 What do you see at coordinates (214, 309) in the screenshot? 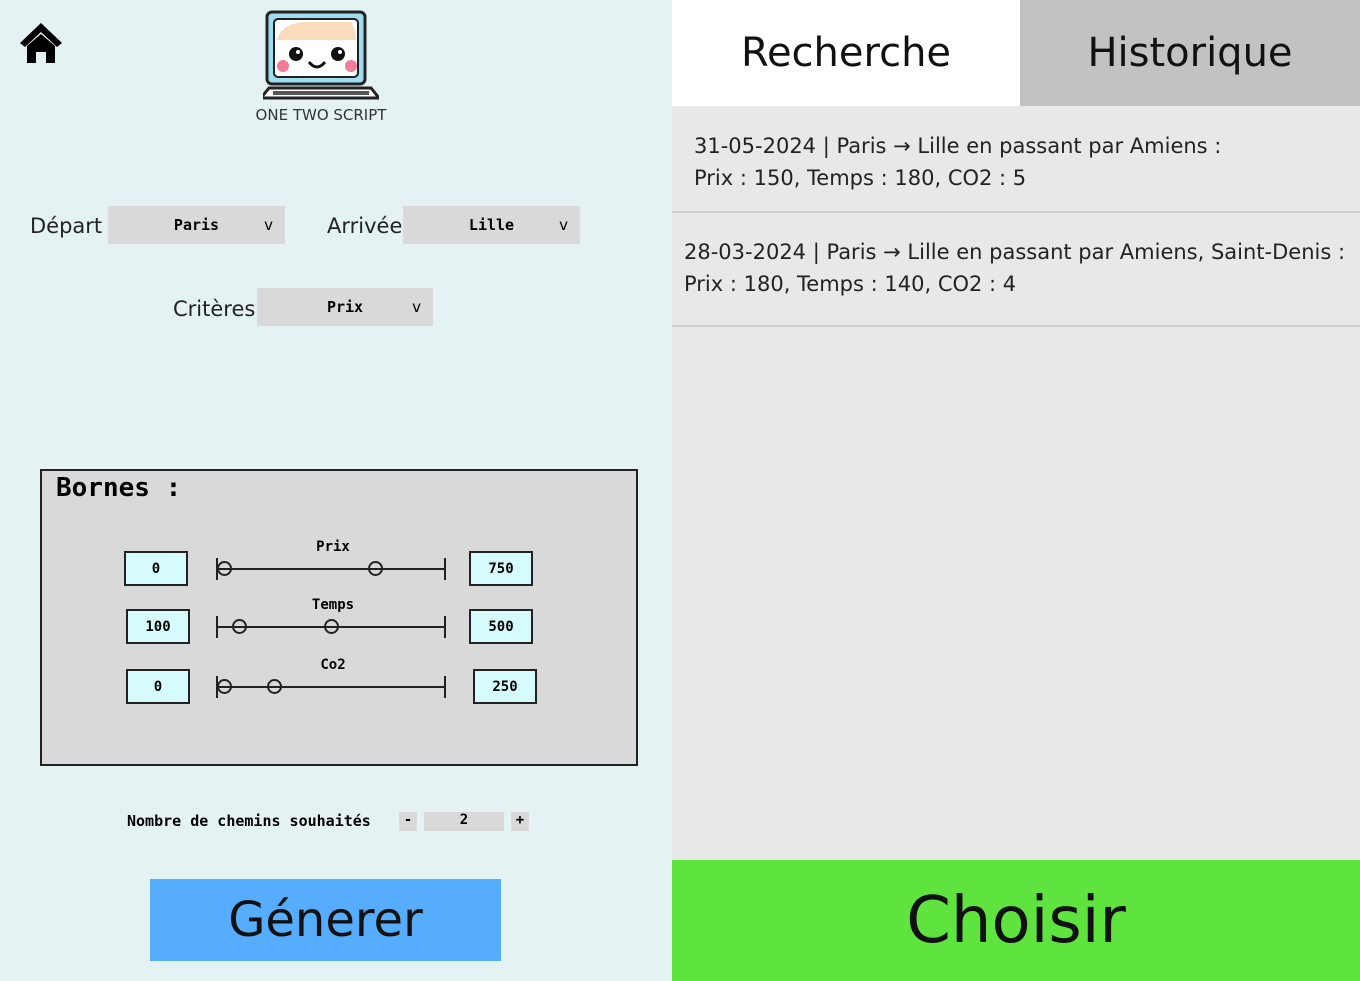
I see `criteres-label: Critères` at bounding box center [214, 309].